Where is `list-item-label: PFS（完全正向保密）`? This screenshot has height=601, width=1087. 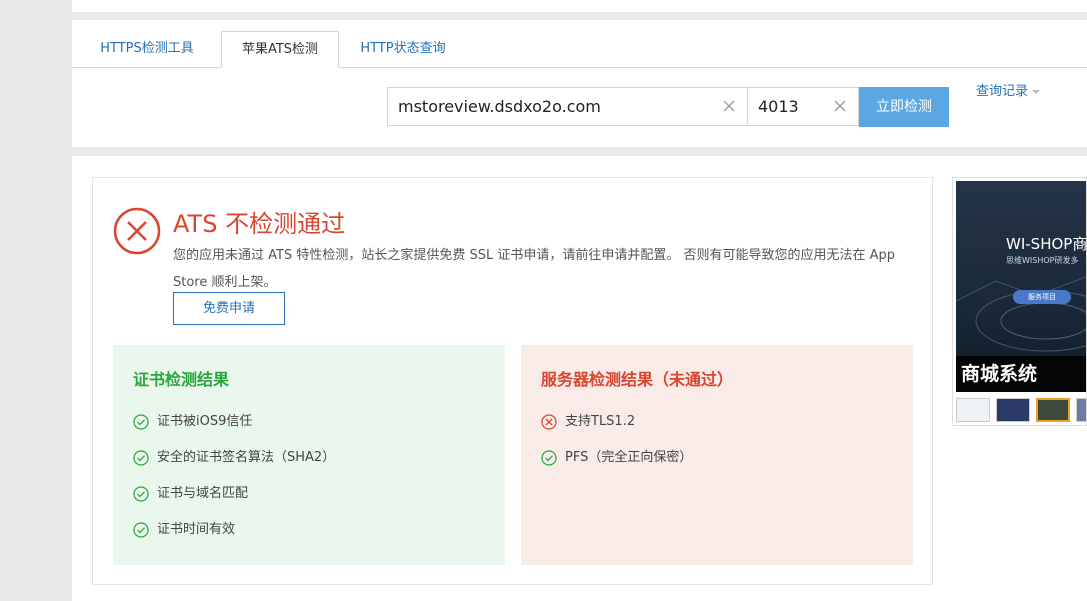 list-item-label: PFS（完全正向保密） is located at coordinates (629, 457).